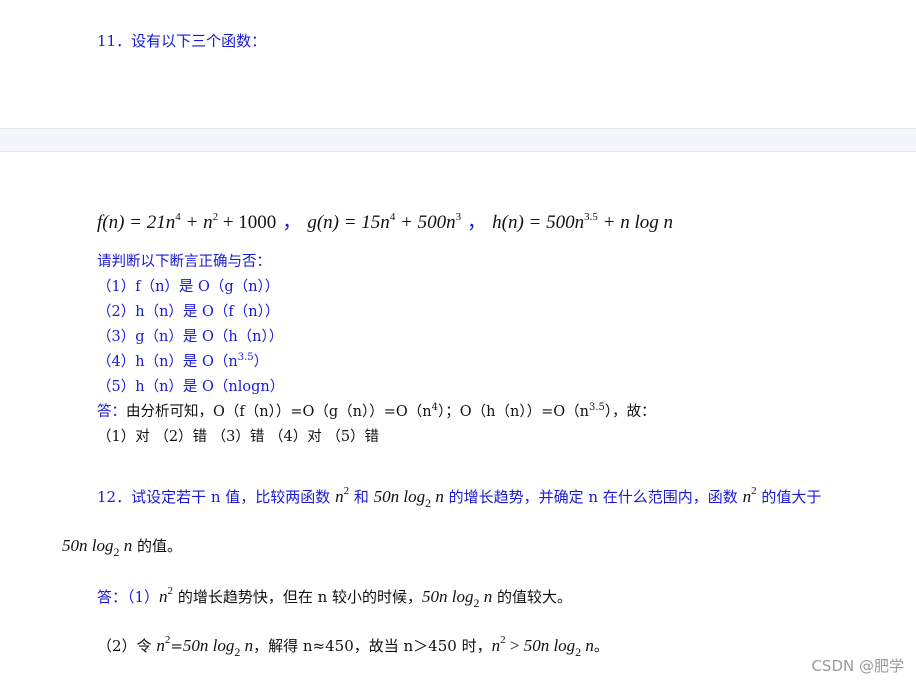 This screenshot has height=685, width=916. I want to click on q12-ans1-b: 的值较大。, so click(532, 597).